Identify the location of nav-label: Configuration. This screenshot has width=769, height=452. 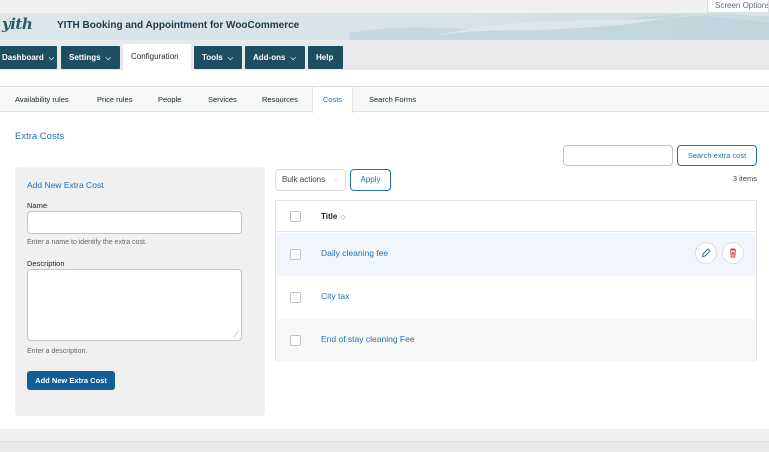
(155, 56).